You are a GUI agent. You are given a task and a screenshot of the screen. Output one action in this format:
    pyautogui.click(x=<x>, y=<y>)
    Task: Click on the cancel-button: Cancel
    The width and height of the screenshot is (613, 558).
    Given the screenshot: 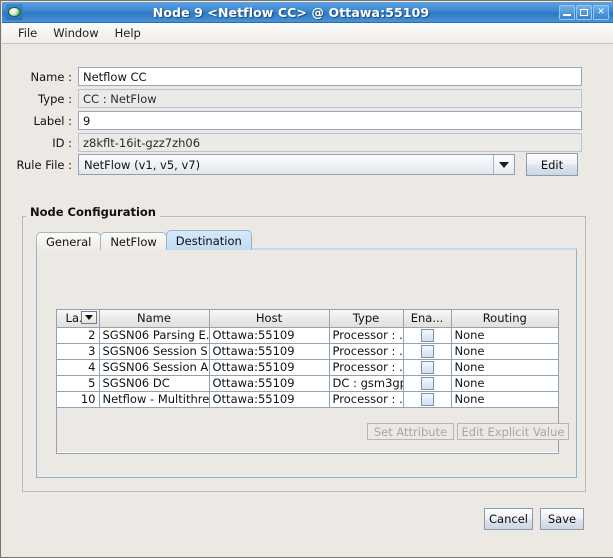 What is the action you would take?
    pyautogui.click(x=508, y=519)
    